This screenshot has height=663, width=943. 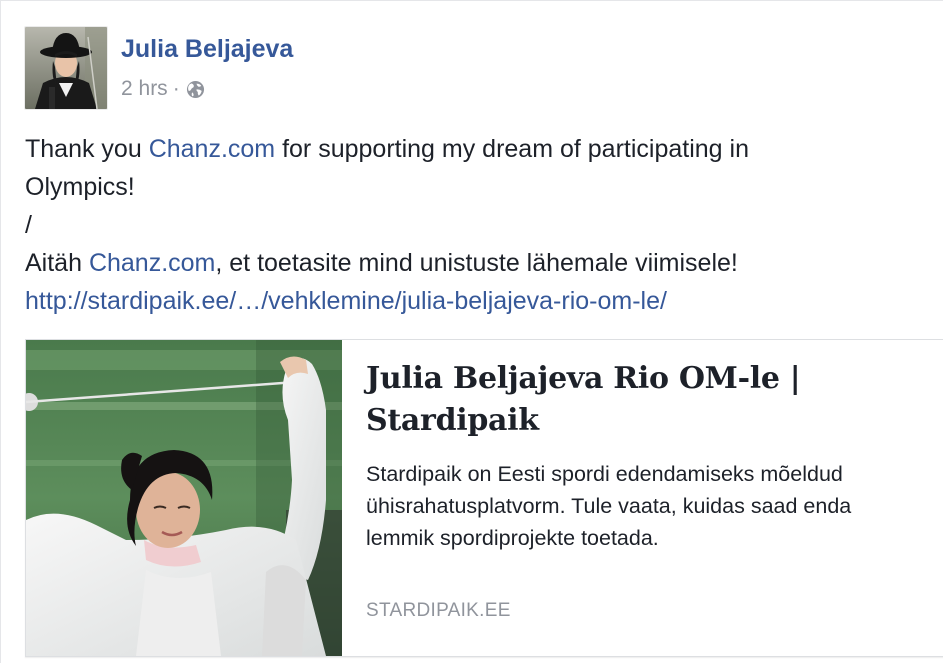 I want to click on post-header: Julia Beljajeva 2 hrs ·, so click(x=325, y=68).